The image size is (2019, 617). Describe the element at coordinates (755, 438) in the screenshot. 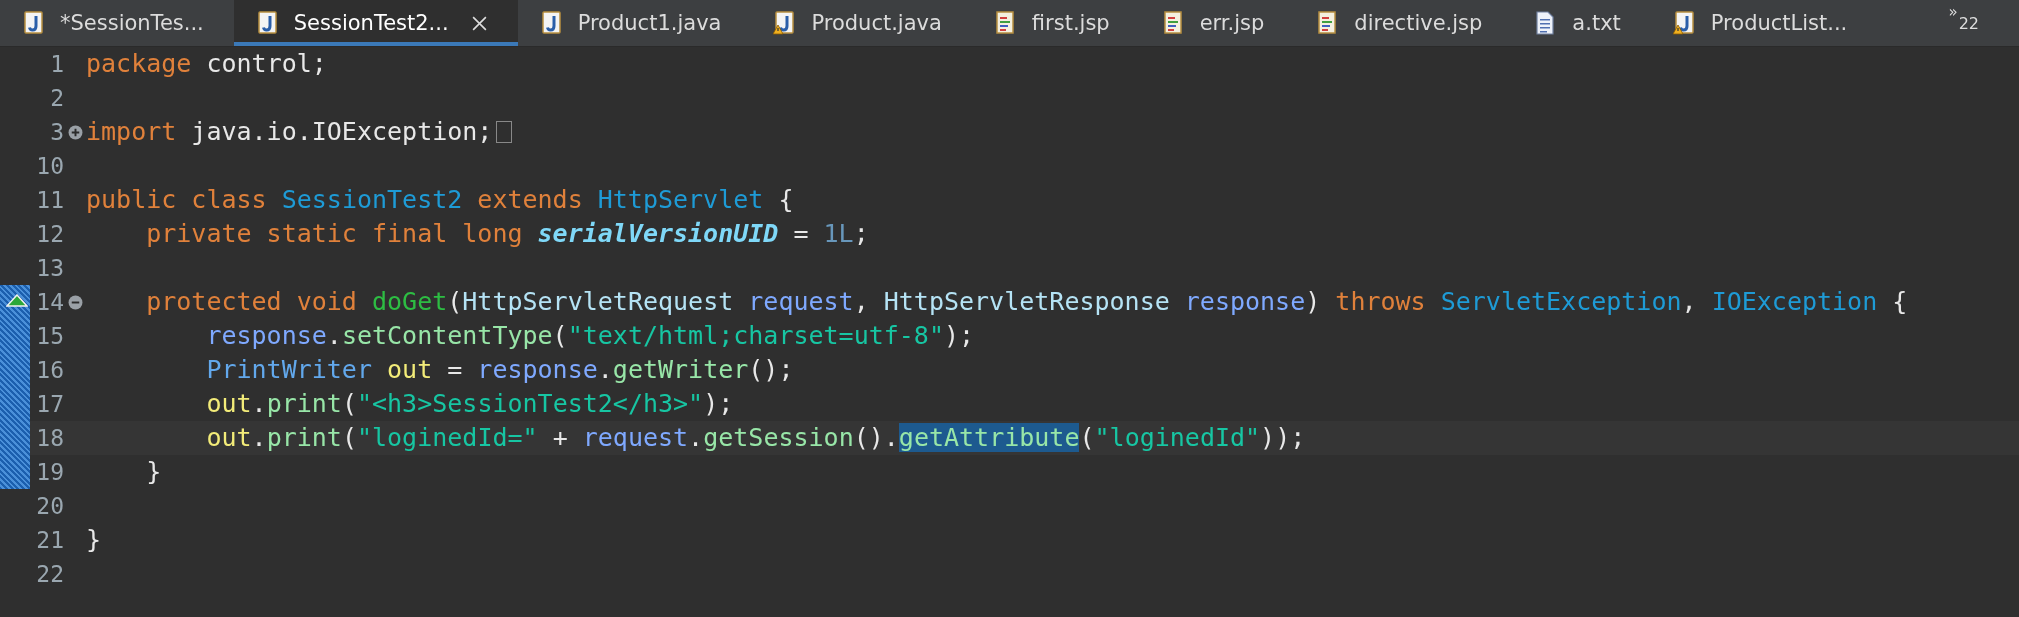

I see `code-line: out.print("loginedId=" + request.getSession().getAttribute("loginedId"));` at that location.